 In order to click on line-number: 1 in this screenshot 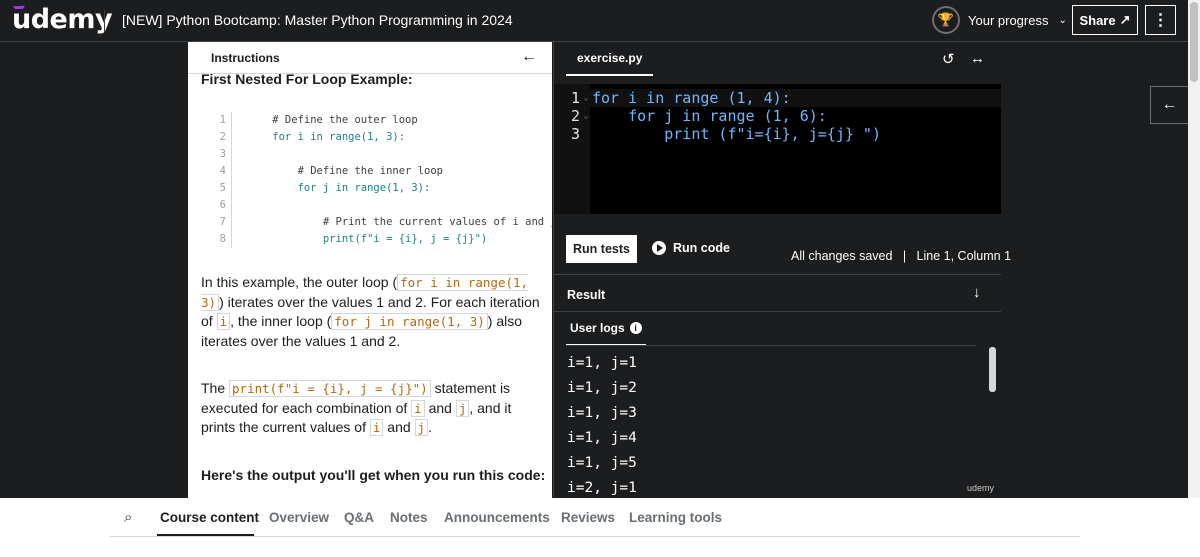, I will do `click(222, 120)`.